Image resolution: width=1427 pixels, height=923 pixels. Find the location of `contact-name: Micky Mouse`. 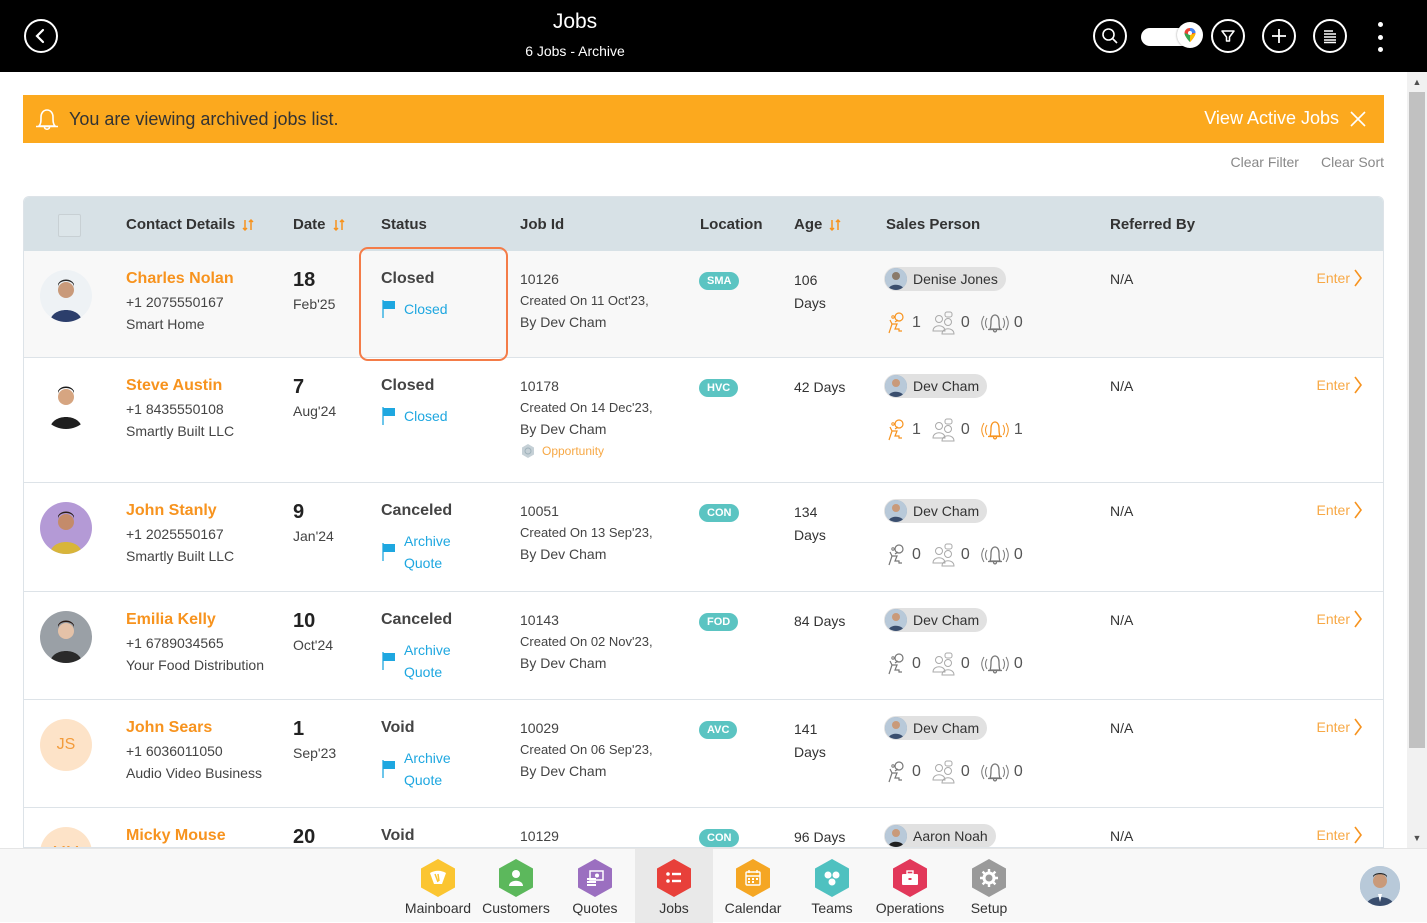

contact-name: Micky Mouse is located at coordinates (176, 836).